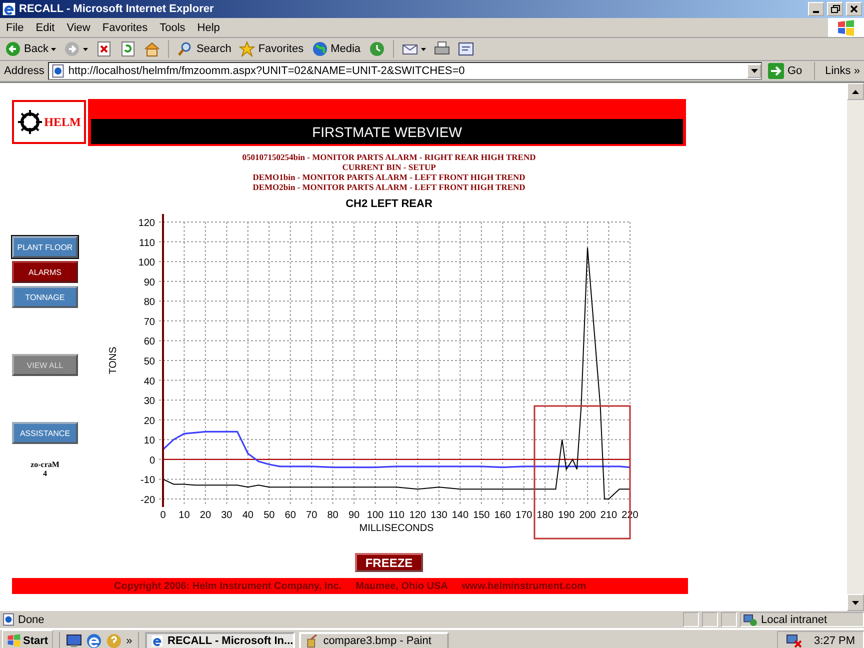 The image size is (864, 648). Describe the element at coordinates (147, 500) in the screenshot. I see `tick-label: -20` at that location.